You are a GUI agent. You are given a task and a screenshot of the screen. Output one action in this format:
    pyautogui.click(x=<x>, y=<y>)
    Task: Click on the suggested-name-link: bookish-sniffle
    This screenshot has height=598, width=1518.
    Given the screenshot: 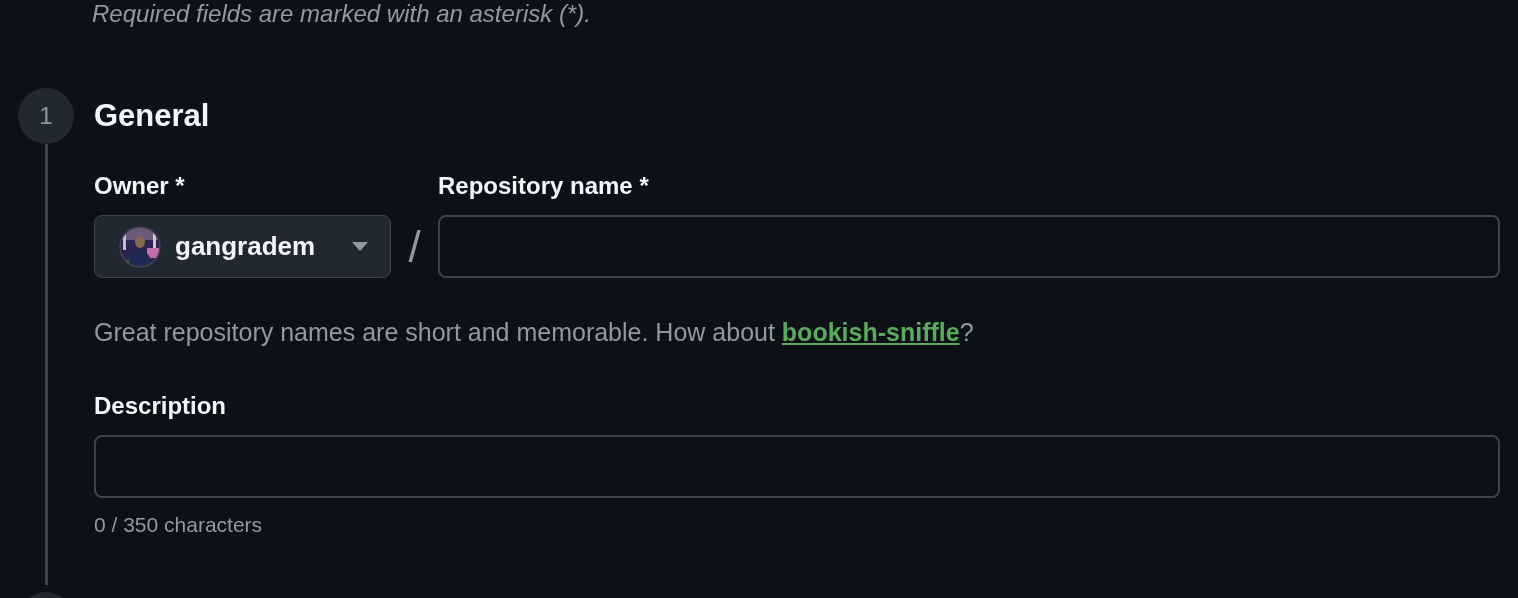 What is the action you would take?
    pyautogui.click(x=870, y=332)
    